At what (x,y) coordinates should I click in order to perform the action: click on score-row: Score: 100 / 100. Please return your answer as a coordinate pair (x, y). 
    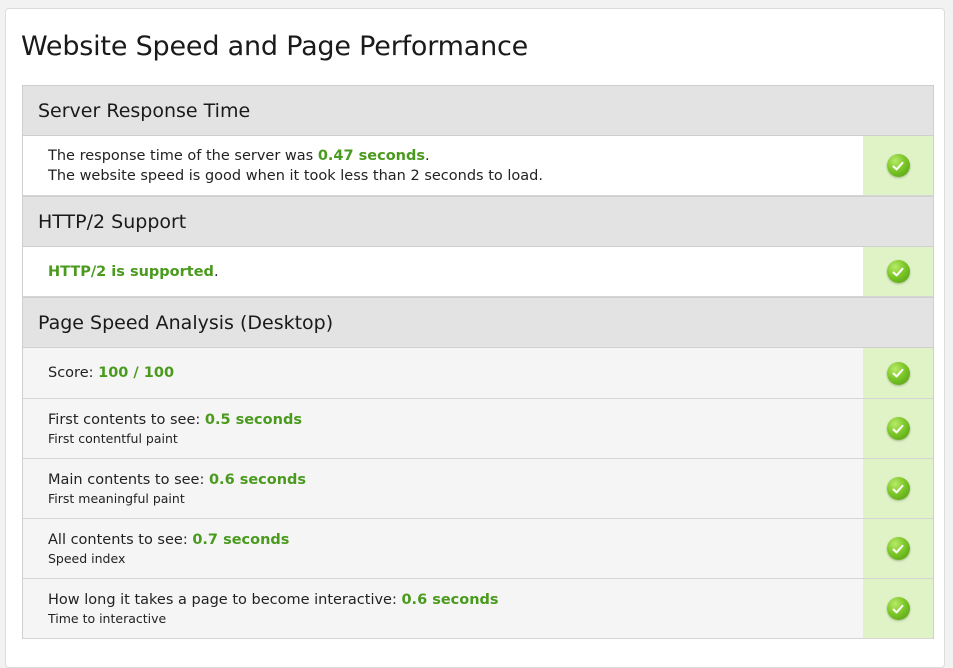
    Looking at the image, I should click on (478, 373).